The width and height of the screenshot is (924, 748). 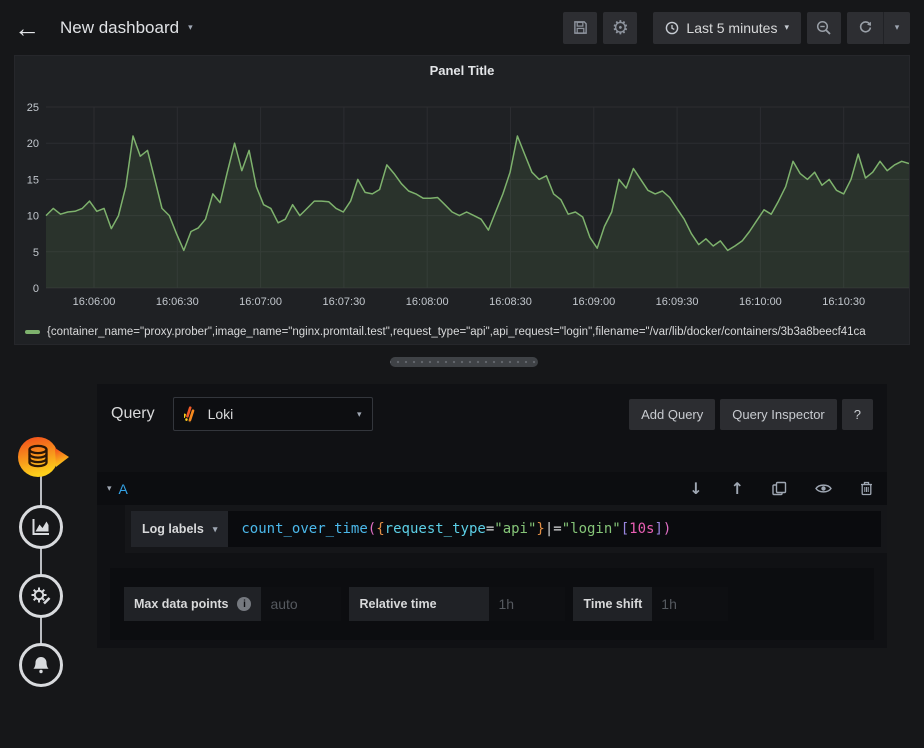 I want to click on top-navbar: ← New dashboard ▾ ⚙ Last 5 minutes ▾ ▾, so click(x=462, y=27).